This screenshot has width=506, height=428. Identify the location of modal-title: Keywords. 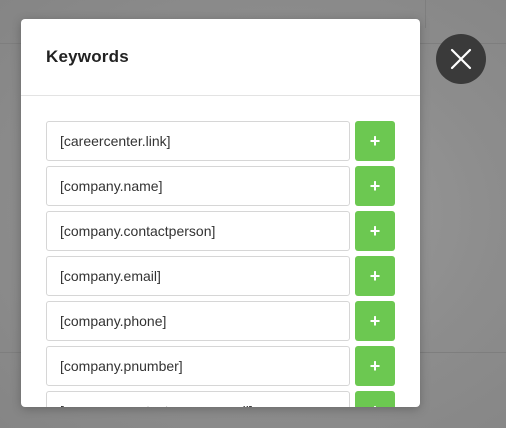
(87, 56).